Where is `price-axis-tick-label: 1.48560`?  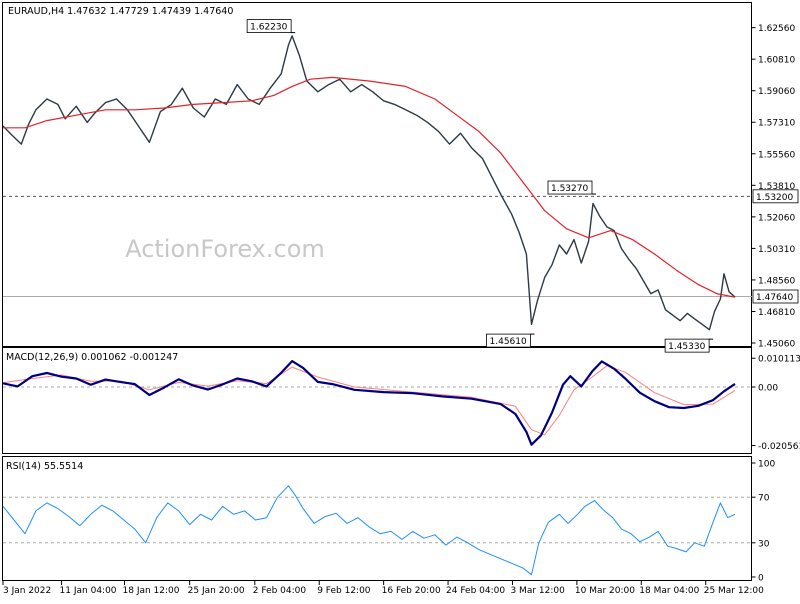
price-axis-tick-label: 1.48560 is located at coordinates (776, 281).